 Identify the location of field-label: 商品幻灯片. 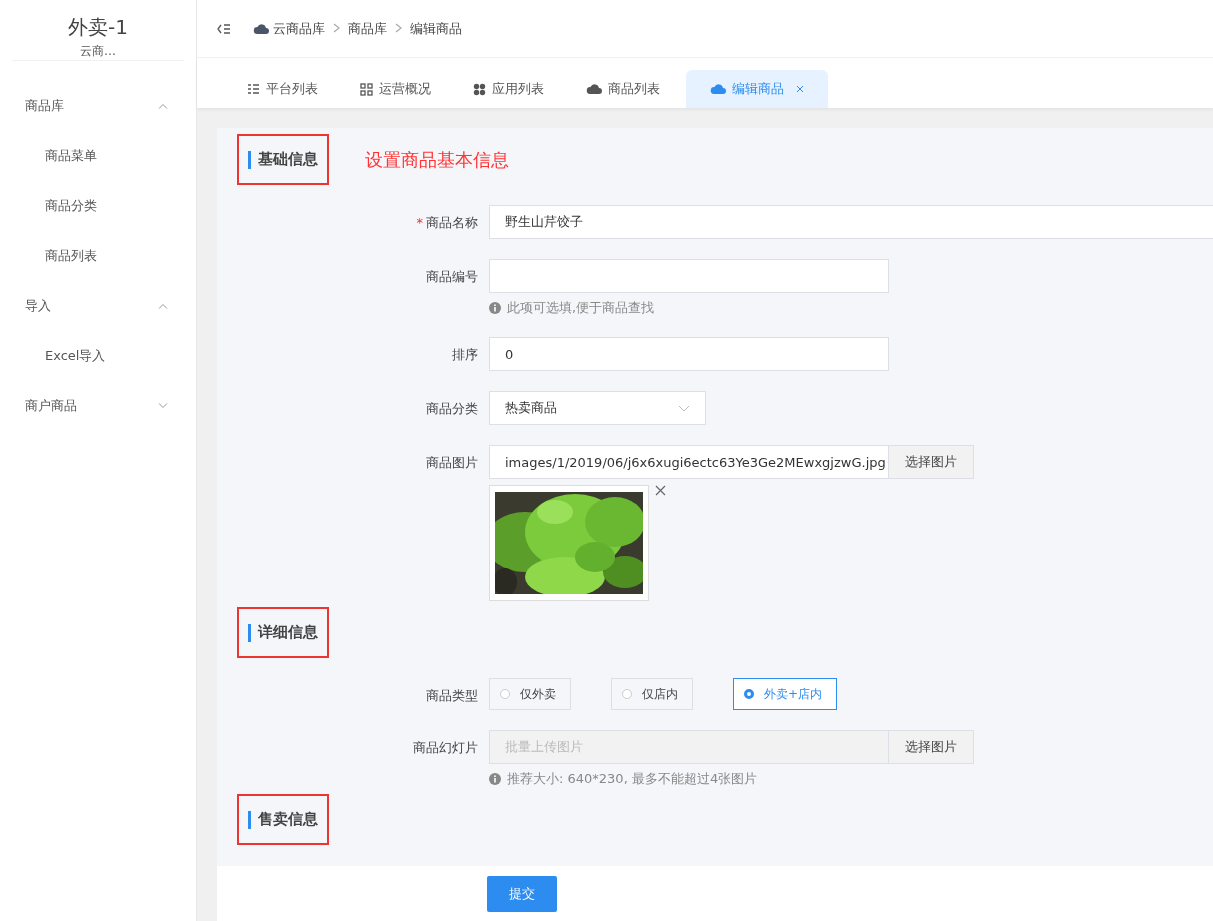
(445, 748).